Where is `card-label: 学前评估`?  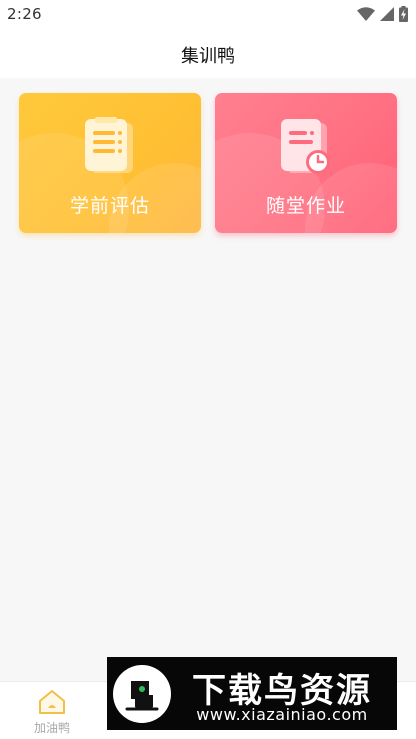 card-label: 学前评估 is located at coordinates (109, 206).